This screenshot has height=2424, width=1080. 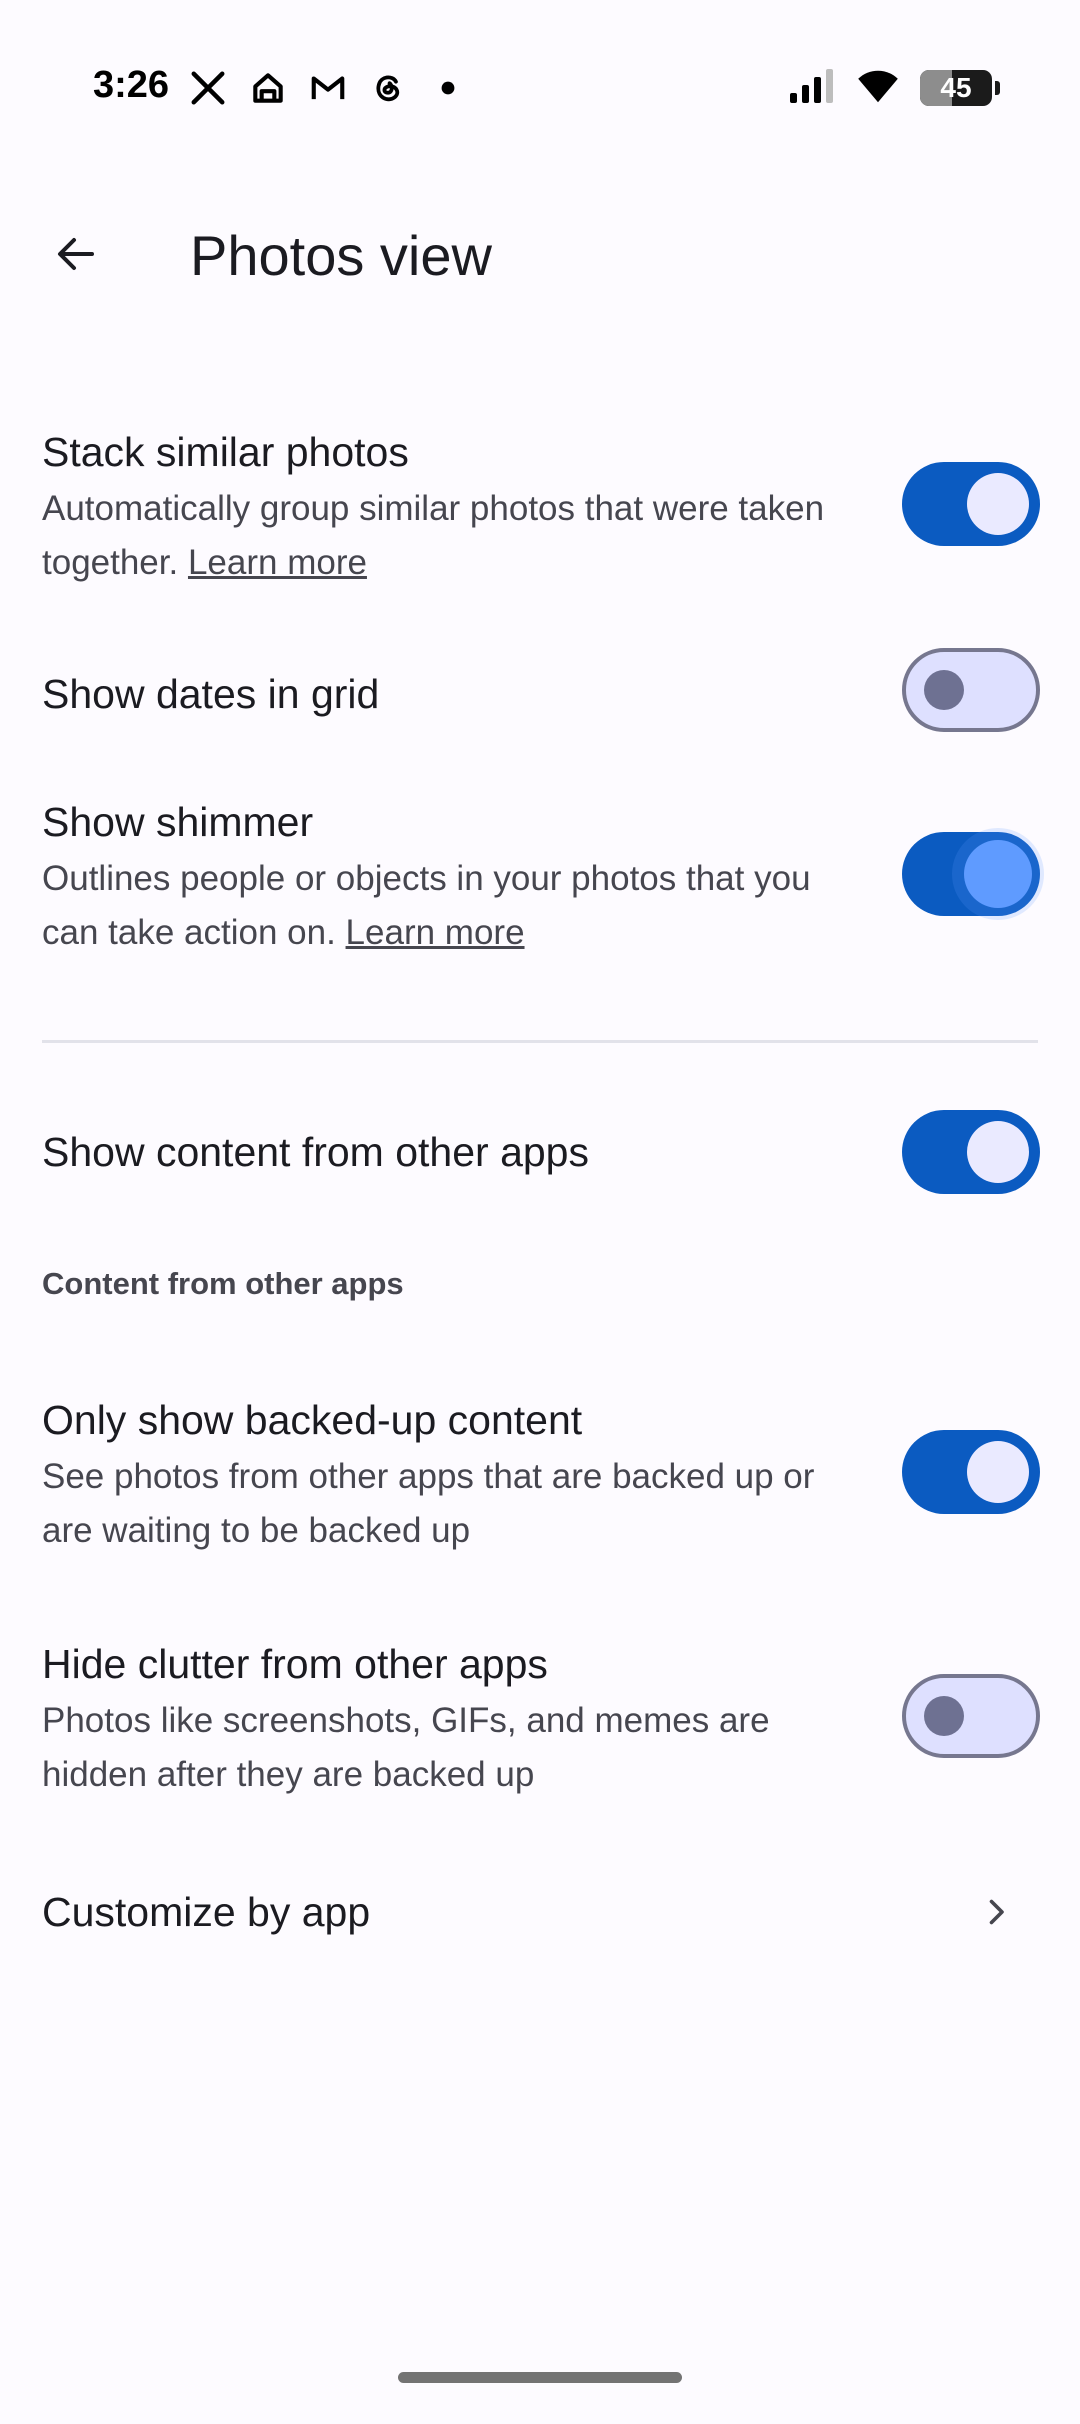 I want to click on setting-title: Hide clutter from other apps, so click(x=295, y=1664).